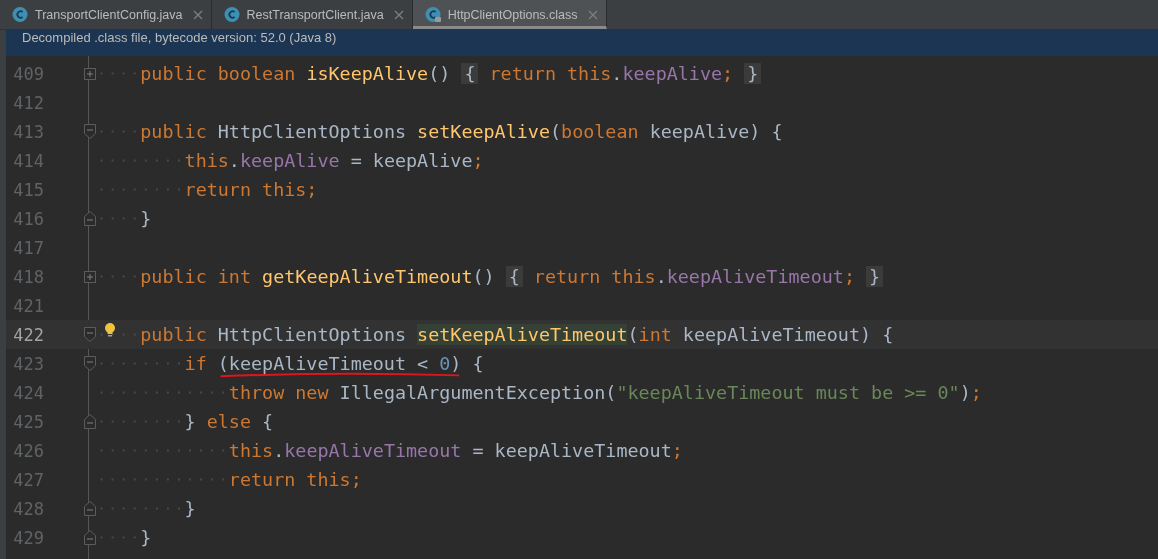  What do you see at coordinates (28, 131) in the screenshot?
I see `line-number: 413` at bounding box center [28, 131].